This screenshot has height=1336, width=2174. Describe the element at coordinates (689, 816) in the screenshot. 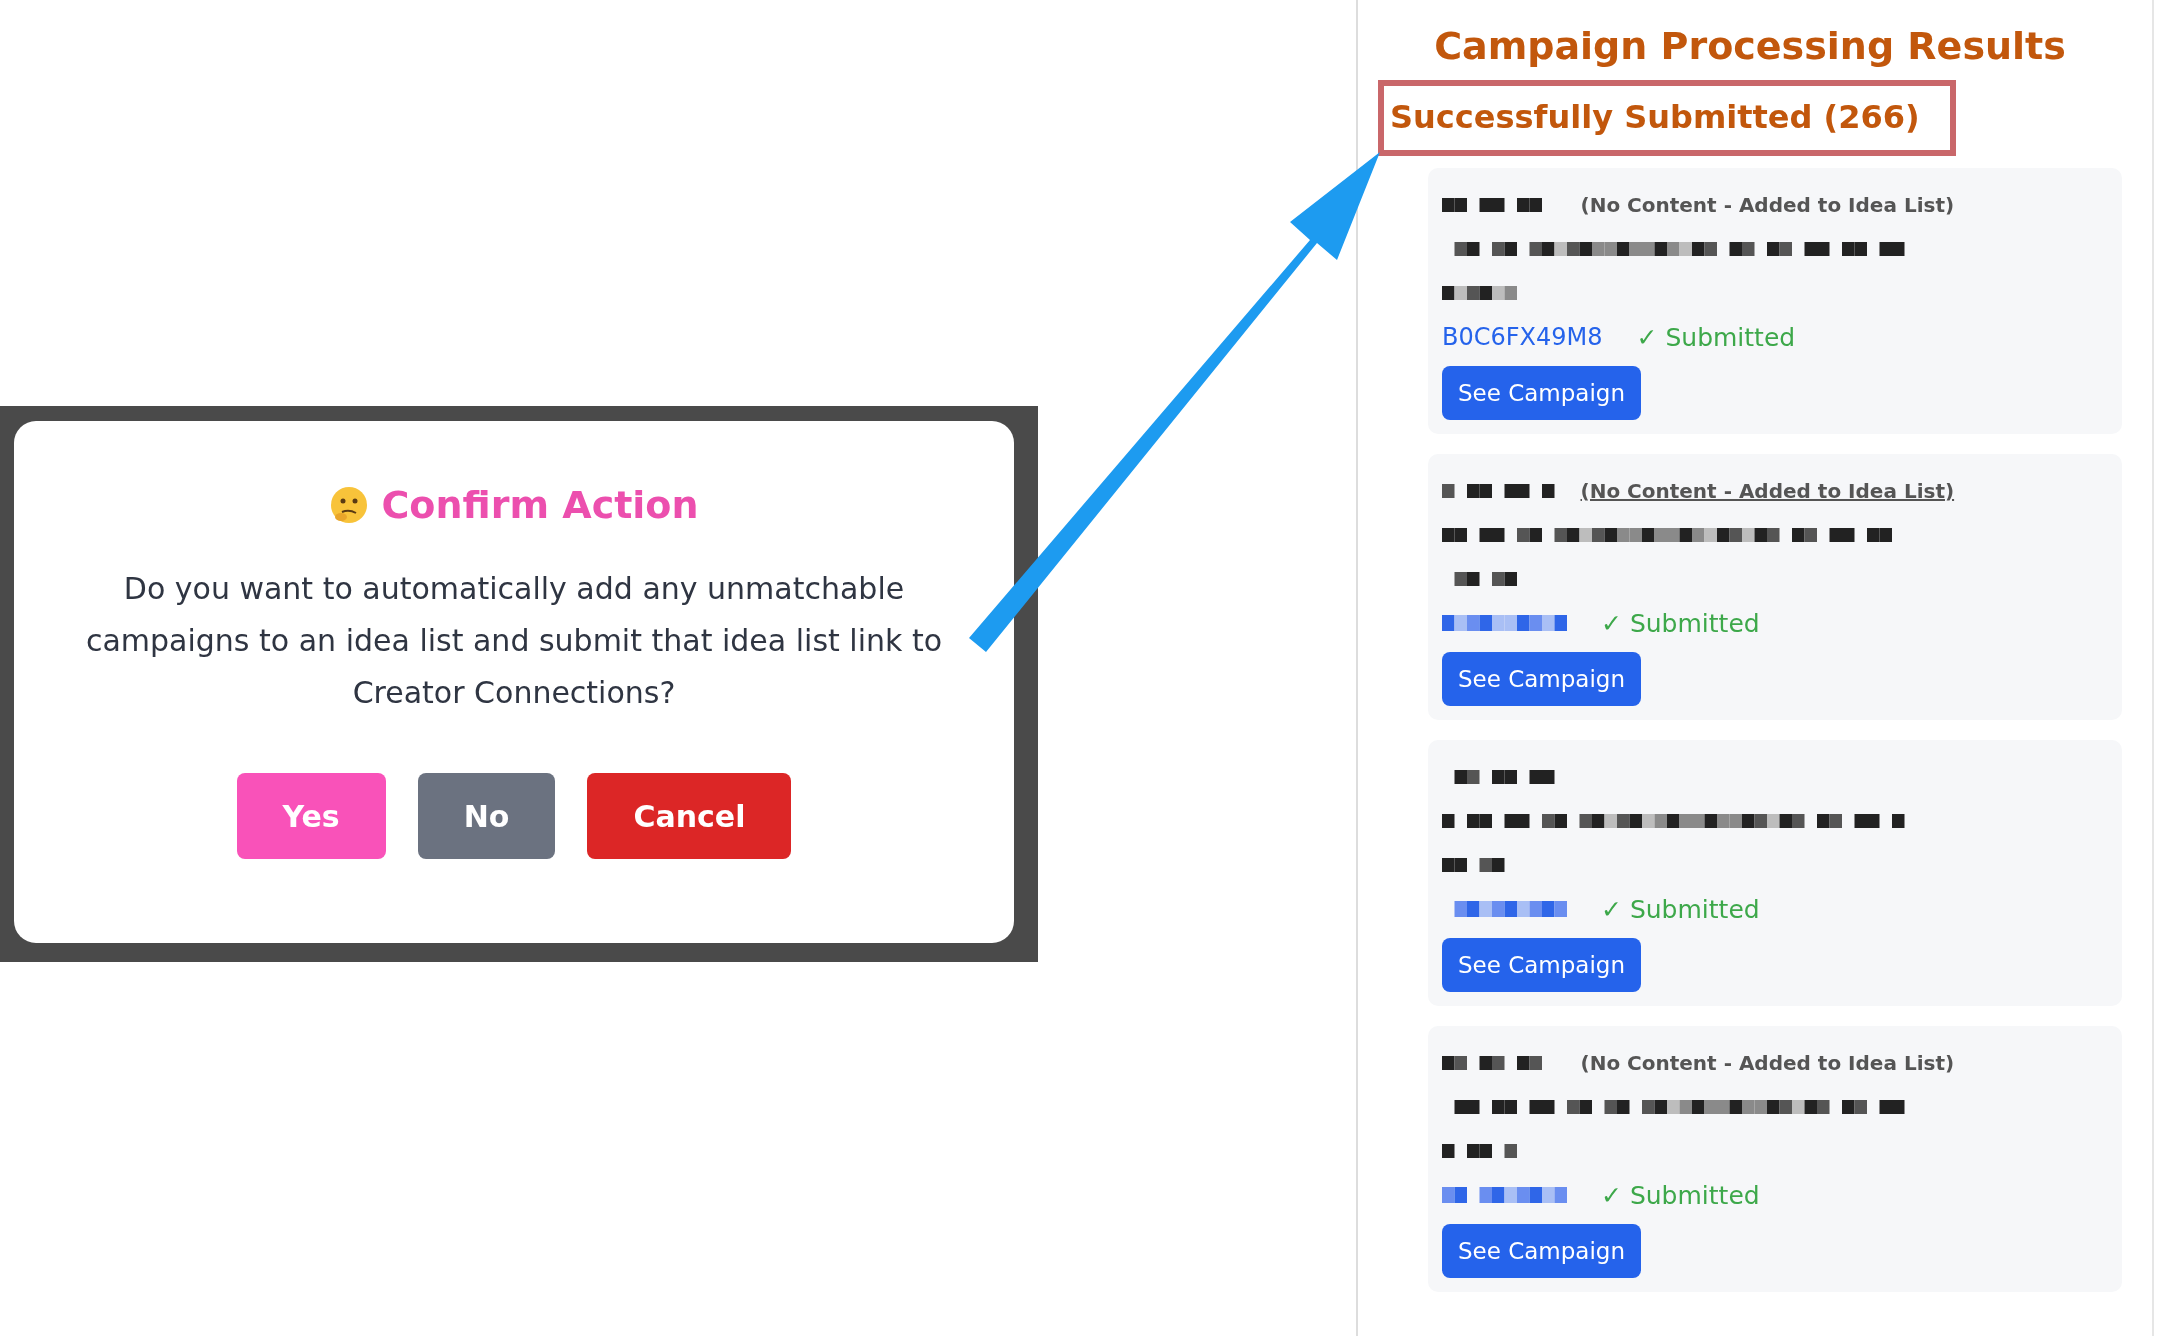

I see `cancel-button: Cancel` at that location.